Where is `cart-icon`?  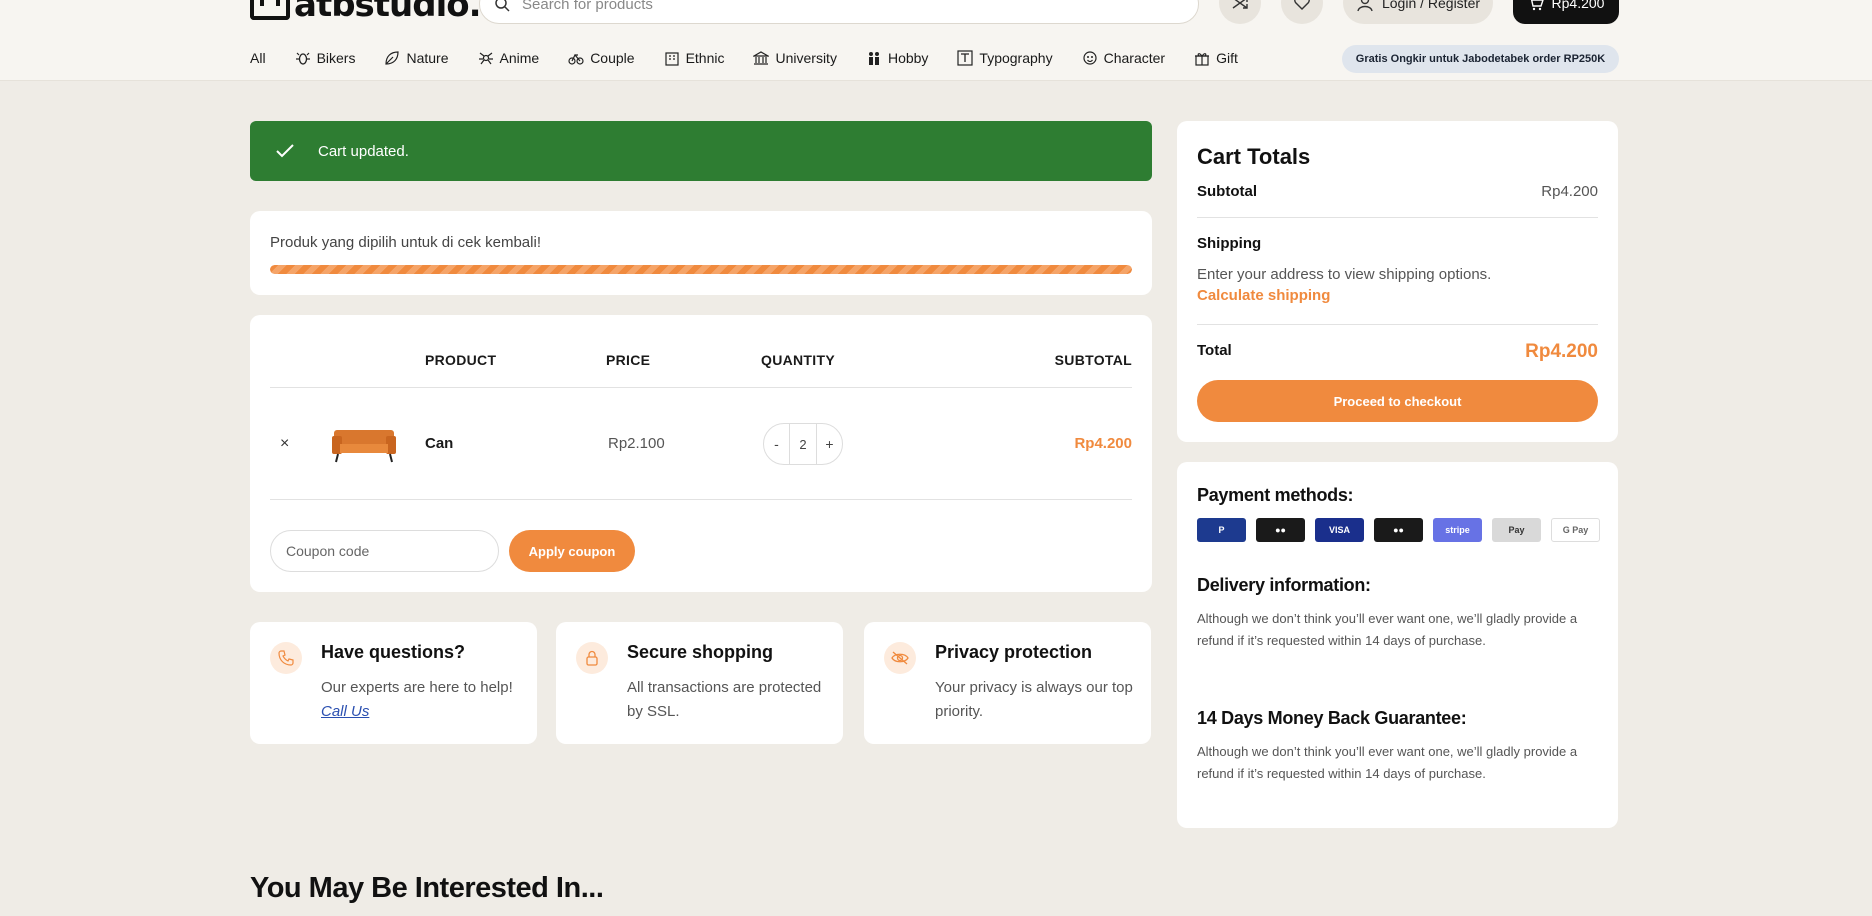 cart-icon is located at coordinates (1537, 5).